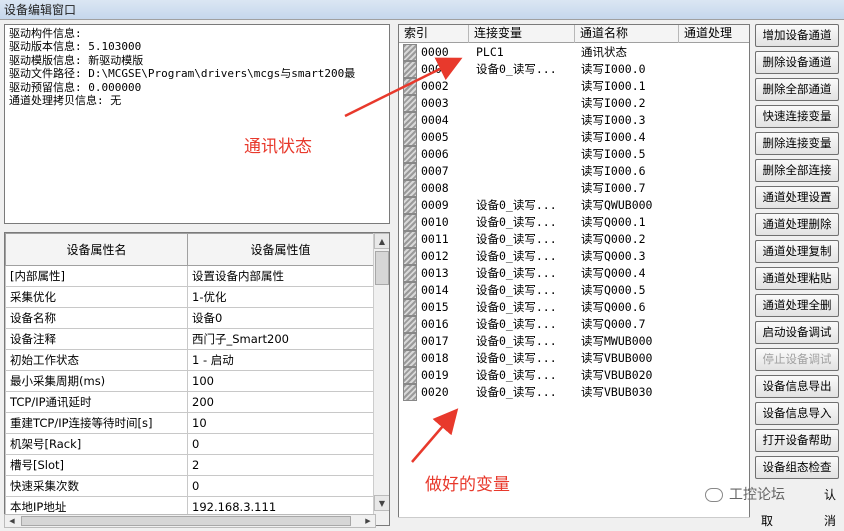 The width and height of the screenshot is (844, 531). I want to click on col-channel-name: 通道名称, so click(627, 34).